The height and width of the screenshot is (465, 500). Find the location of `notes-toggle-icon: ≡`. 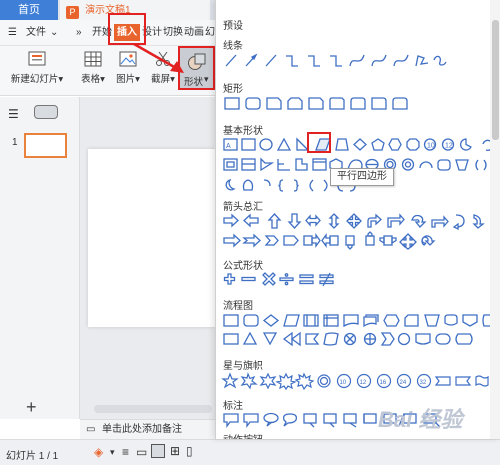

notes-toggle-icon: ≡ is located at coordinates (125, 452).